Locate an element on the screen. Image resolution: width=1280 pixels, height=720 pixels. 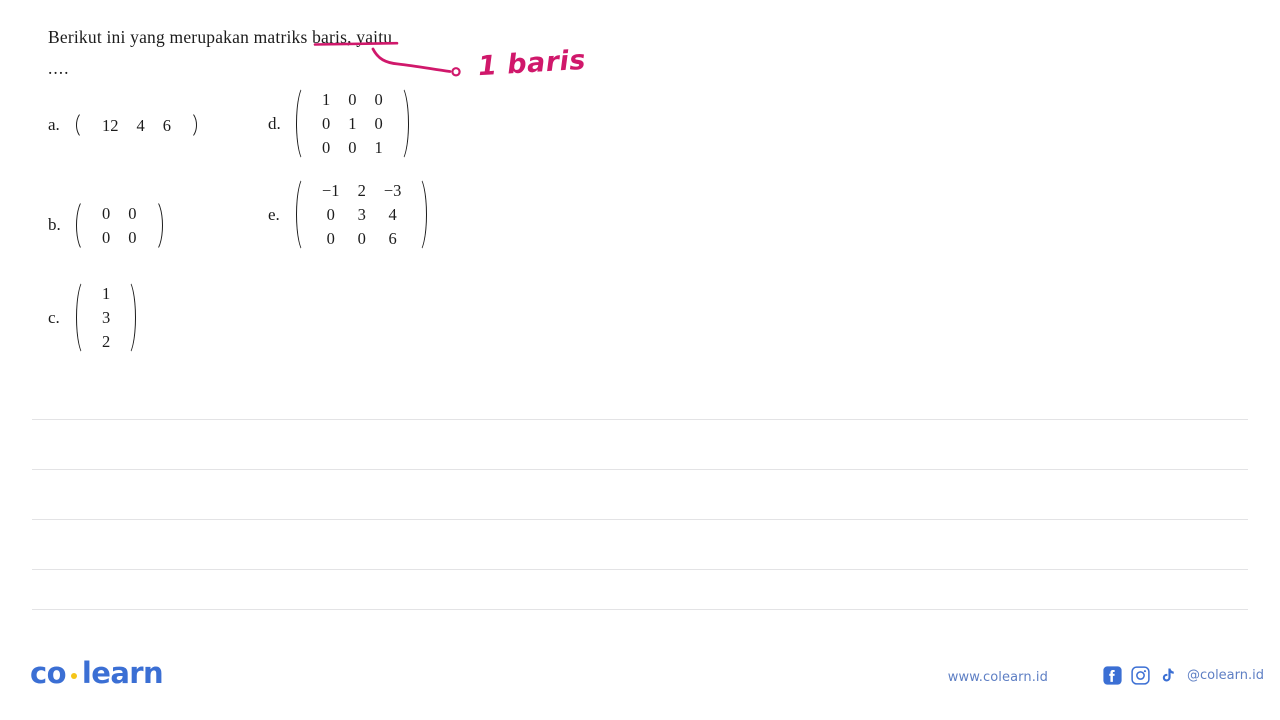
arrow-curve-stroke is located at coordinates (411, 60).